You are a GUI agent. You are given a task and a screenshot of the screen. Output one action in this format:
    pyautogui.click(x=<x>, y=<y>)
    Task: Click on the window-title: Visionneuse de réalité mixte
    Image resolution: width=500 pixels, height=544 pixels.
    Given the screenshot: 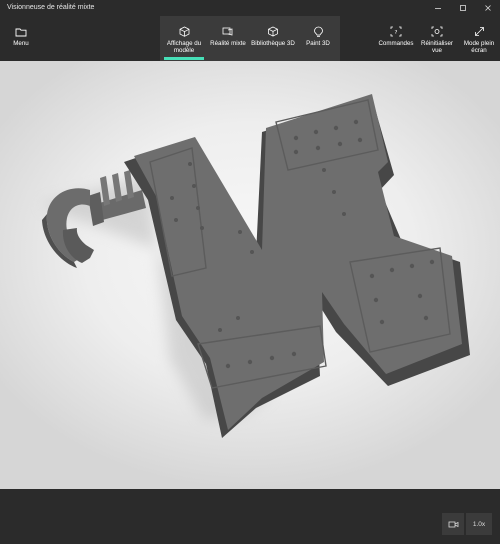 What is the action you would take?
    pyautogui.click(x=51, y=7)
    